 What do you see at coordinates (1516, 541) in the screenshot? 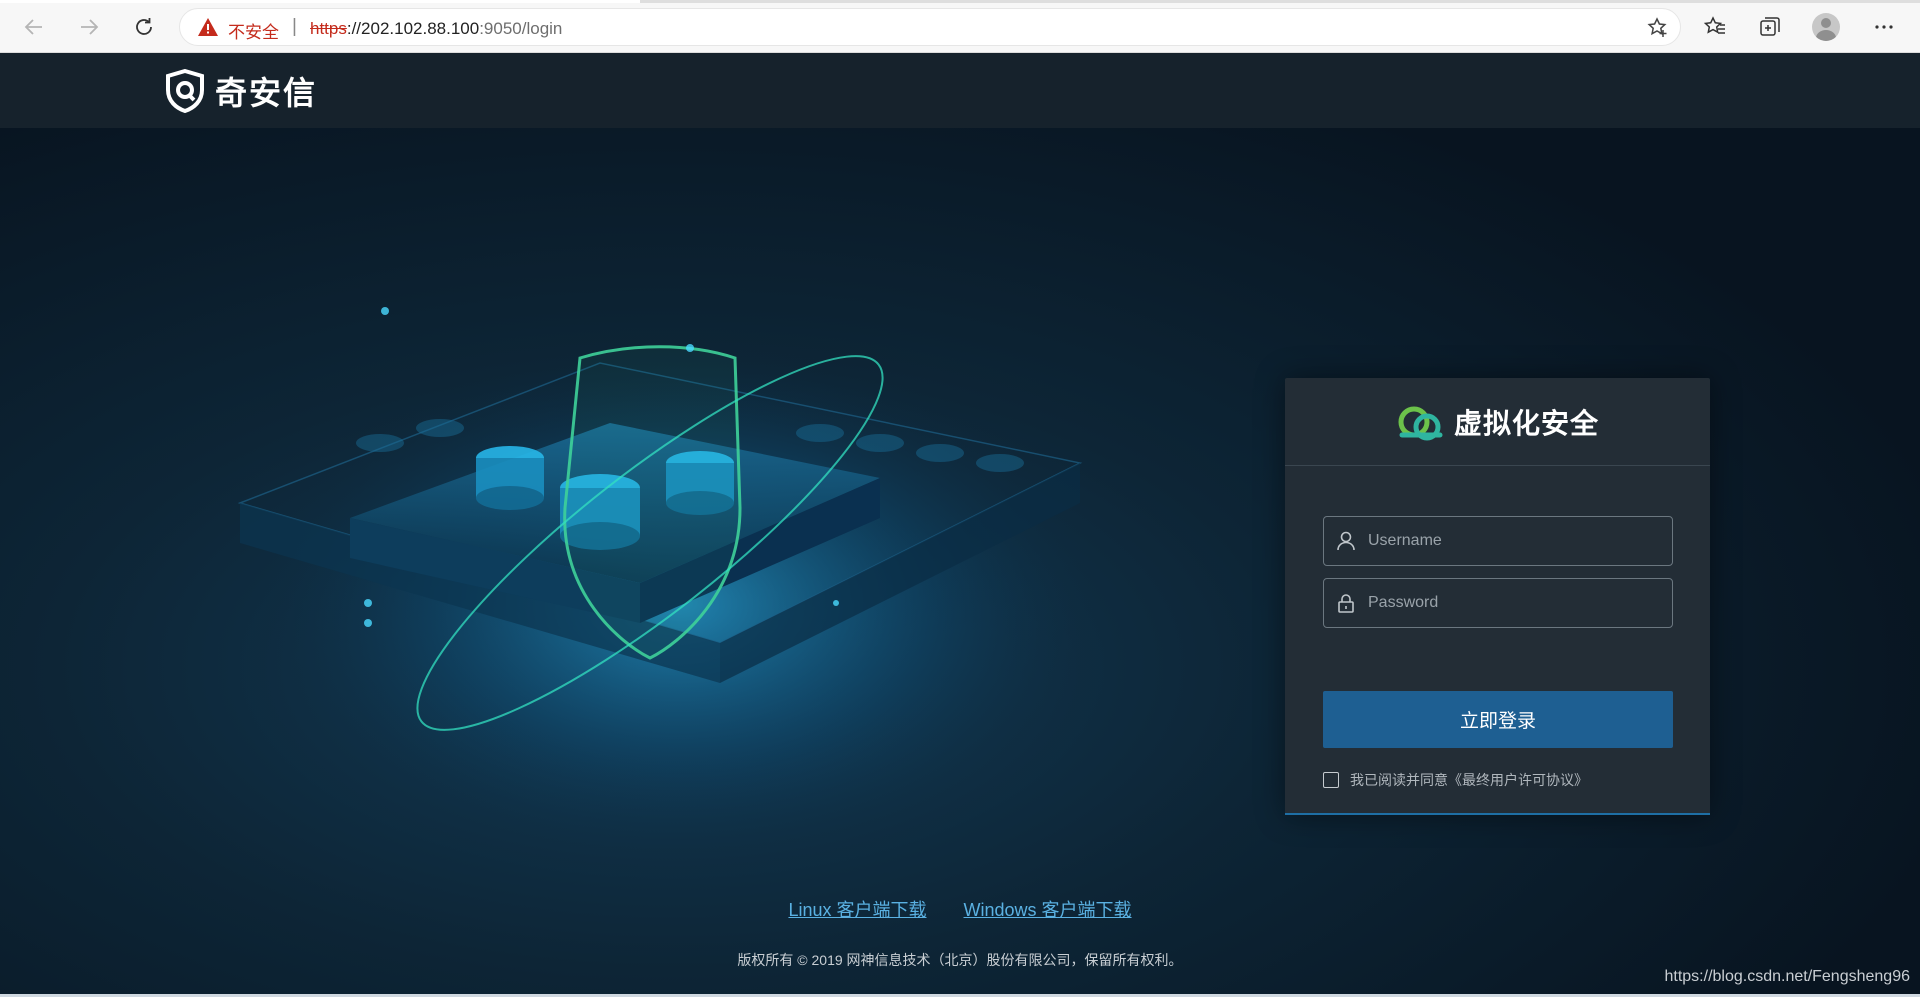
I see `username-input` at bounding box center [1516, 541].